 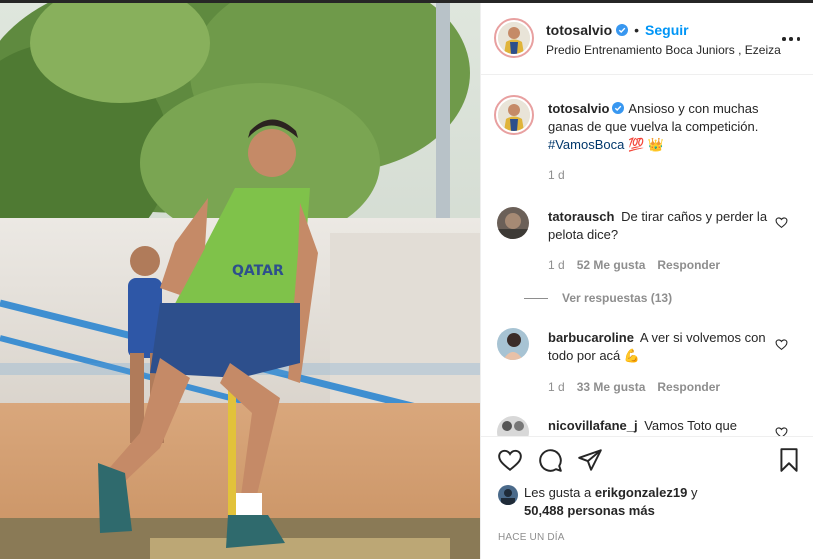 I want to click on likes-count: 50,488 personas más, so click(x=589, y=510).